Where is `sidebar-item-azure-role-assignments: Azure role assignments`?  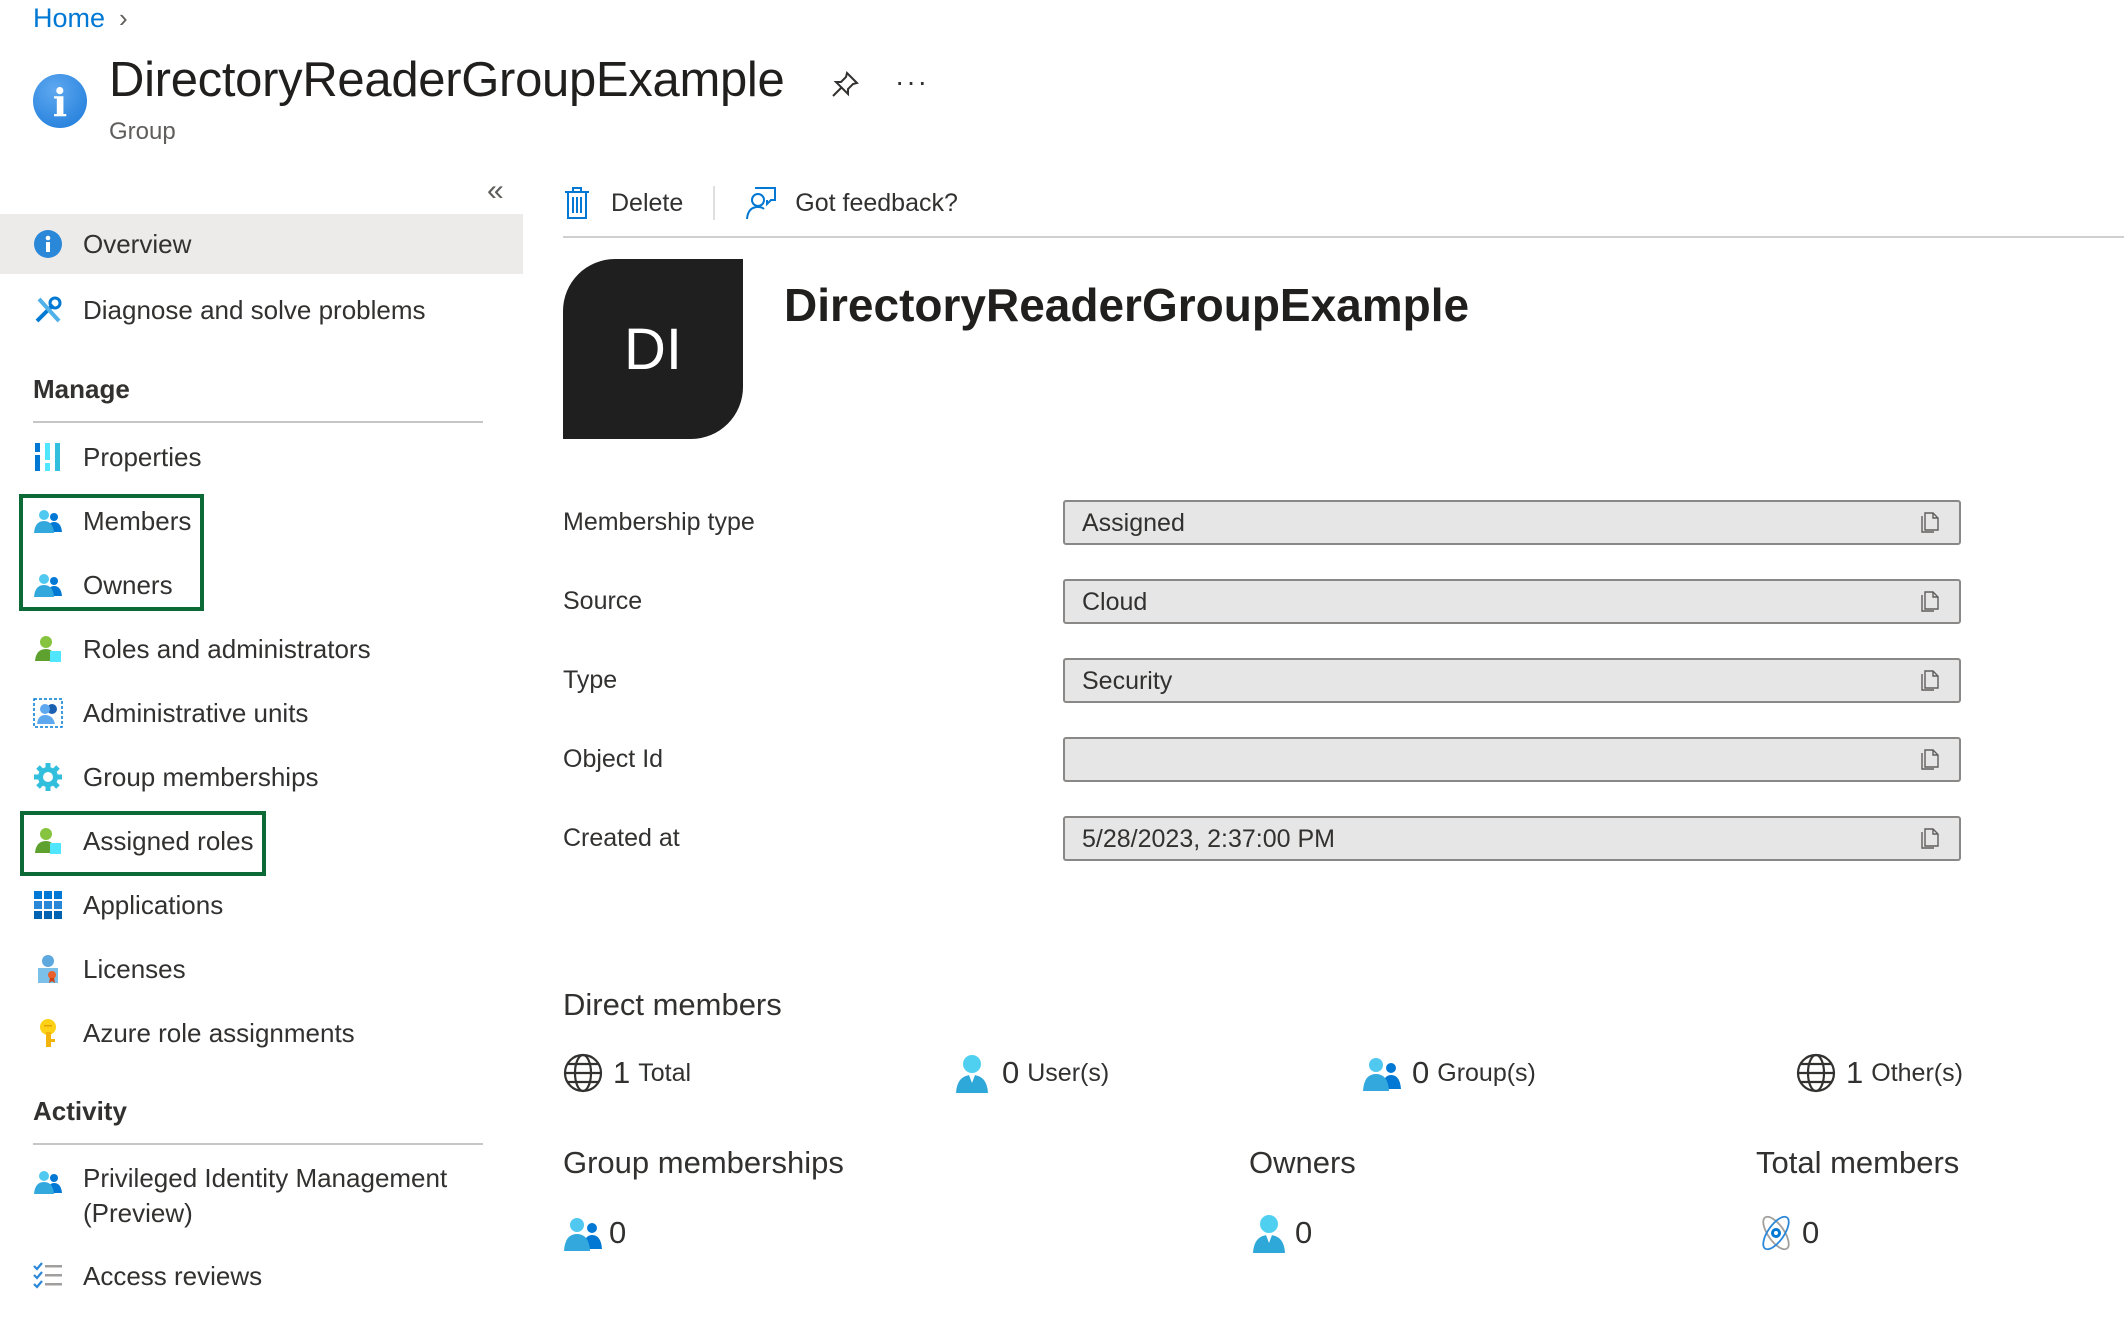 sidebar-item-azure-role-assignments: Azure role assignments is located at coordinates (261, 1033).